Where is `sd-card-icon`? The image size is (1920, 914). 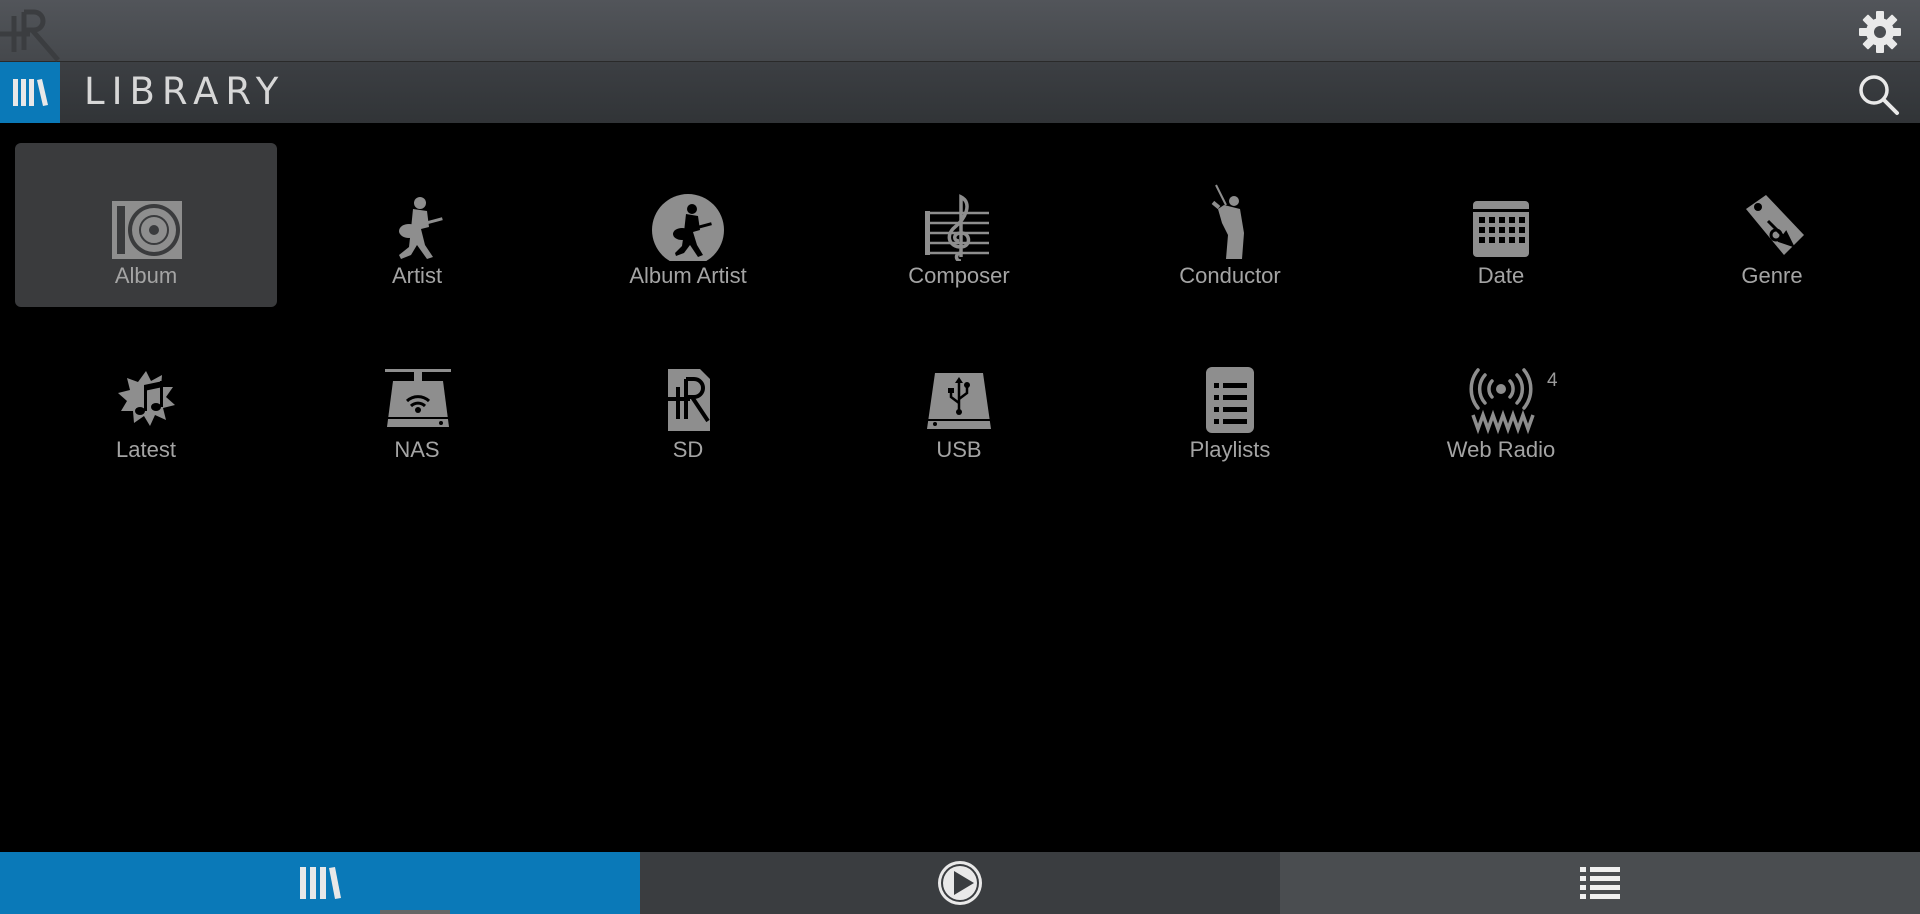 sd-card-icon is located at coordinates (688, 400).